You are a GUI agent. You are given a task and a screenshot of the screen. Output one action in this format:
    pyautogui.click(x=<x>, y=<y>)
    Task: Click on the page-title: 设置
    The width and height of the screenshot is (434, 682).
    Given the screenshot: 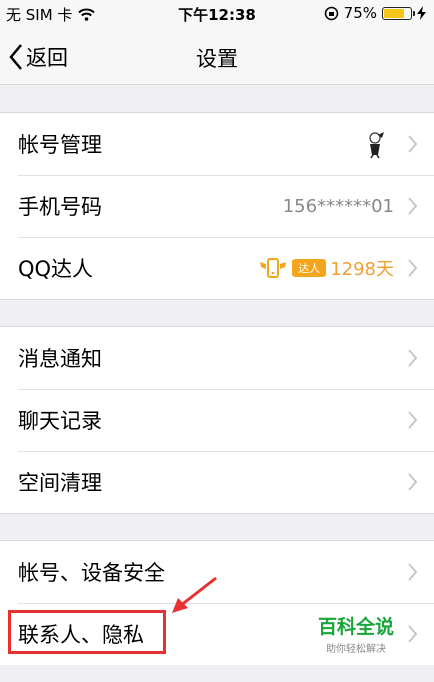 What is the action you would take?
    pyautogui.click(x=217, y=59)
    